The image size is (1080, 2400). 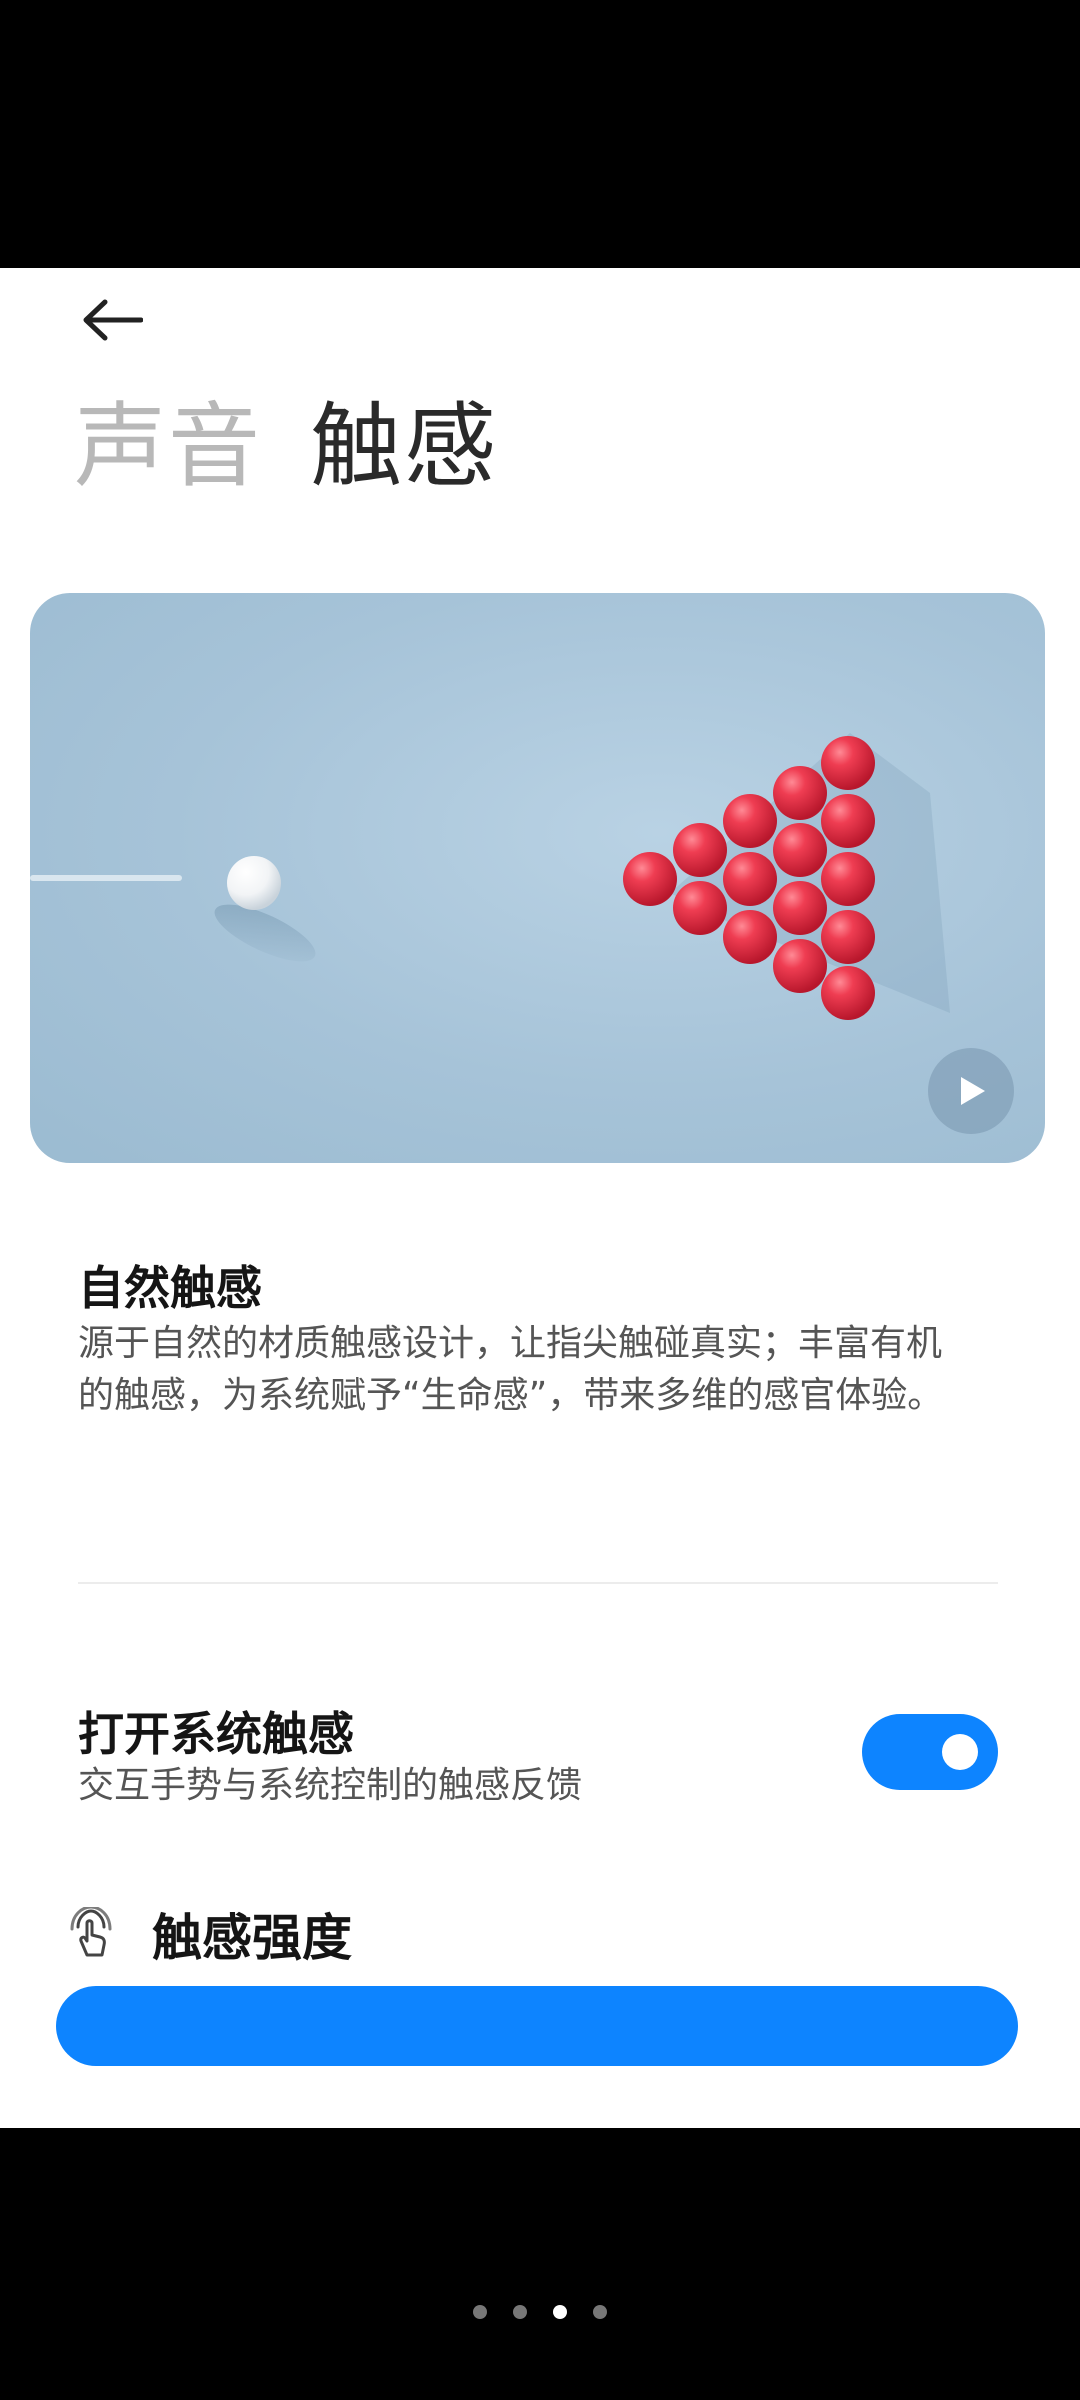 What do you see at coordinates (106, 878) in the screenshot?
I see `cue-stick` at bounding box center [106, 878].